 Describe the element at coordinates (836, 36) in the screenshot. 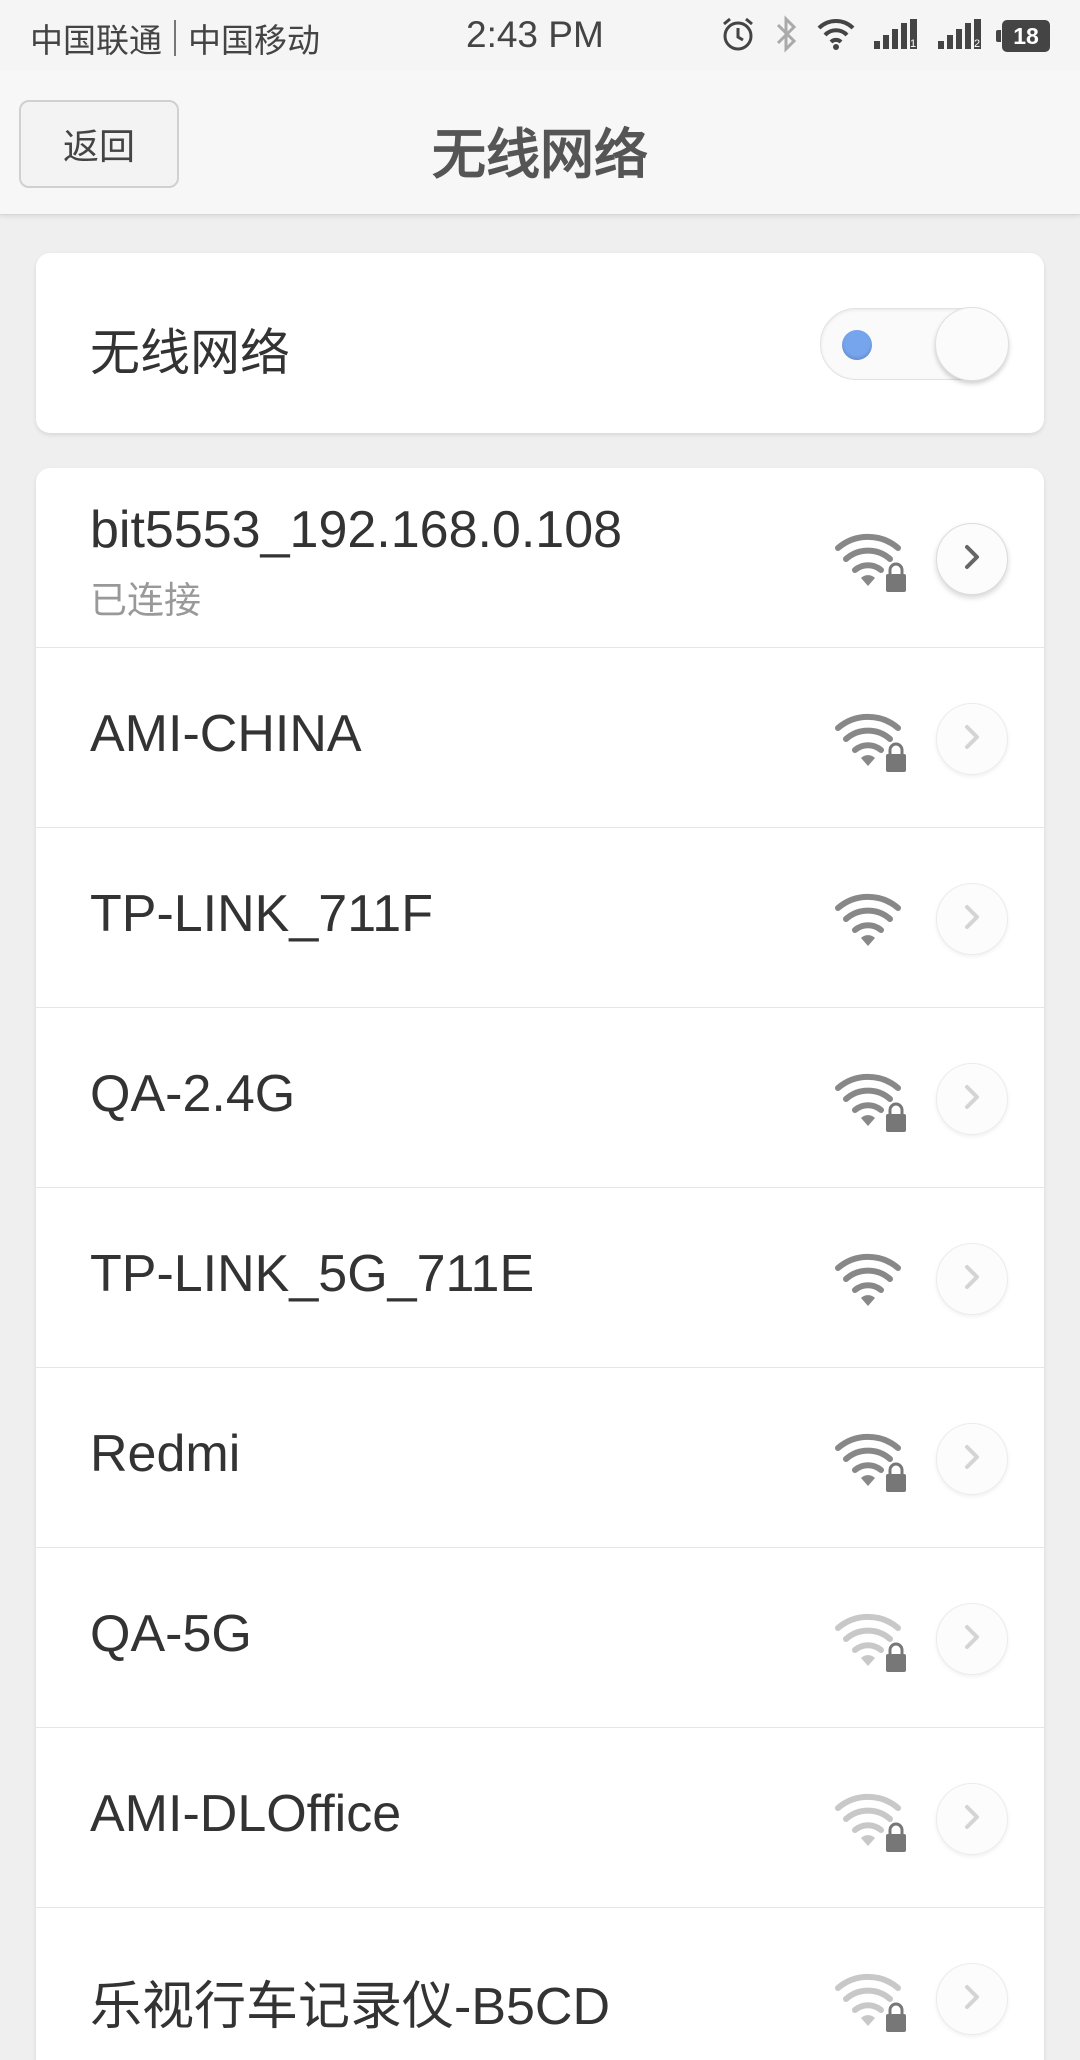

I see `wifi-status-icon` at that location.